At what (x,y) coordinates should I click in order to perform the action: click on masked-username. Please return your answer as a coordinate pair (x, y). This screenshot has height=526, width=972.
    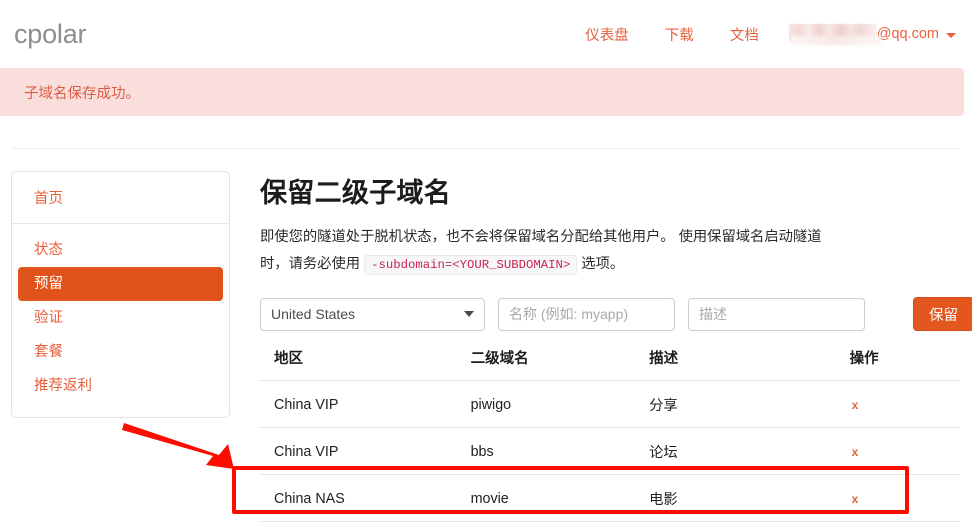
    Looking at the image, I should click on (832, 33).